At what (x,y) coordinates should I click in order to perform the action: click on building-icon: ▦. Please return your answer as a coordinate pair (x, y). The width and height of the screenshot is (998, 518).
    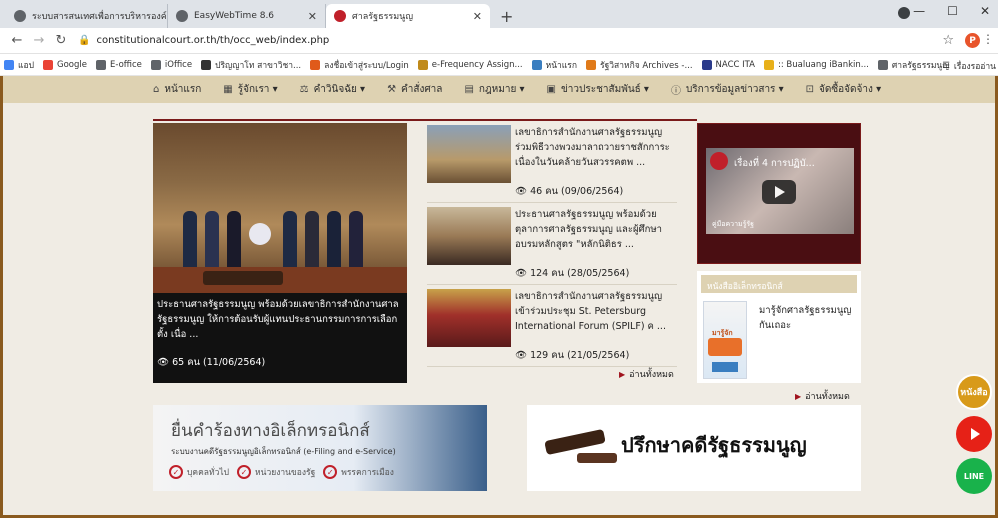
    Looking at the image, I should click on (228, 89).